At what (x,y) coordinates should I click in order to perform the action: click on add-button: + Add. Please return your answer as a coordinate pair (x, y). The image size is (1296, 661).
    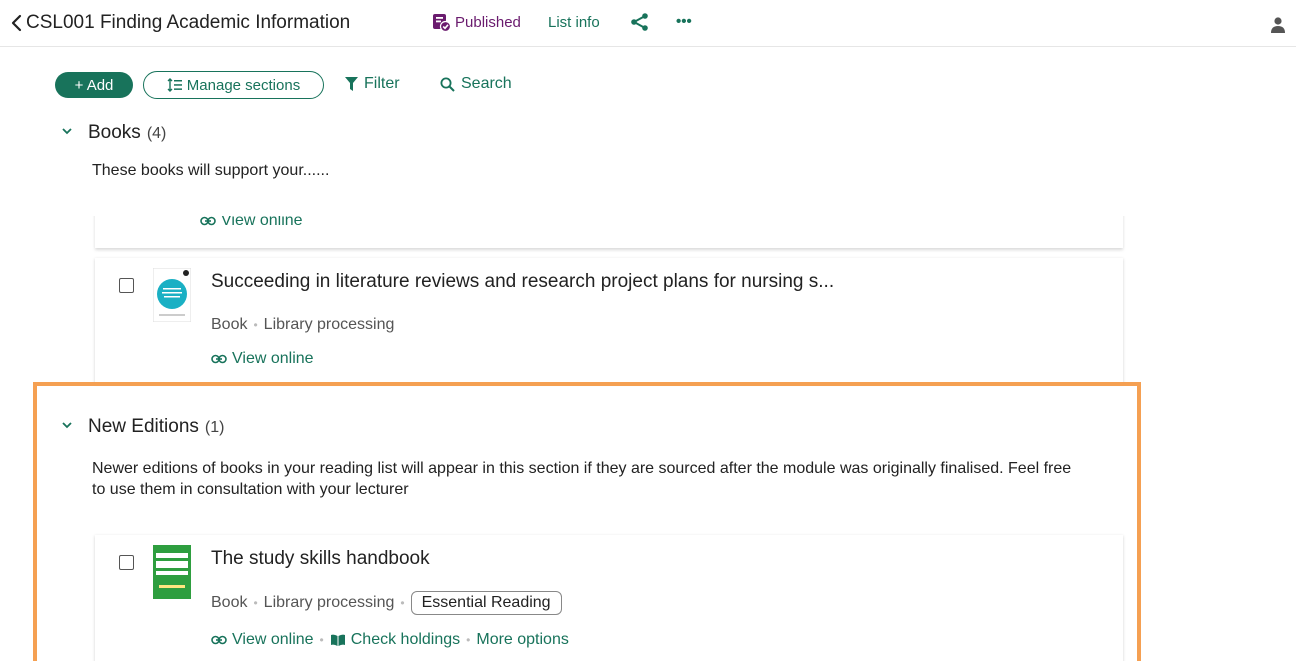
    Looking at the image, I should click on (94, 85).